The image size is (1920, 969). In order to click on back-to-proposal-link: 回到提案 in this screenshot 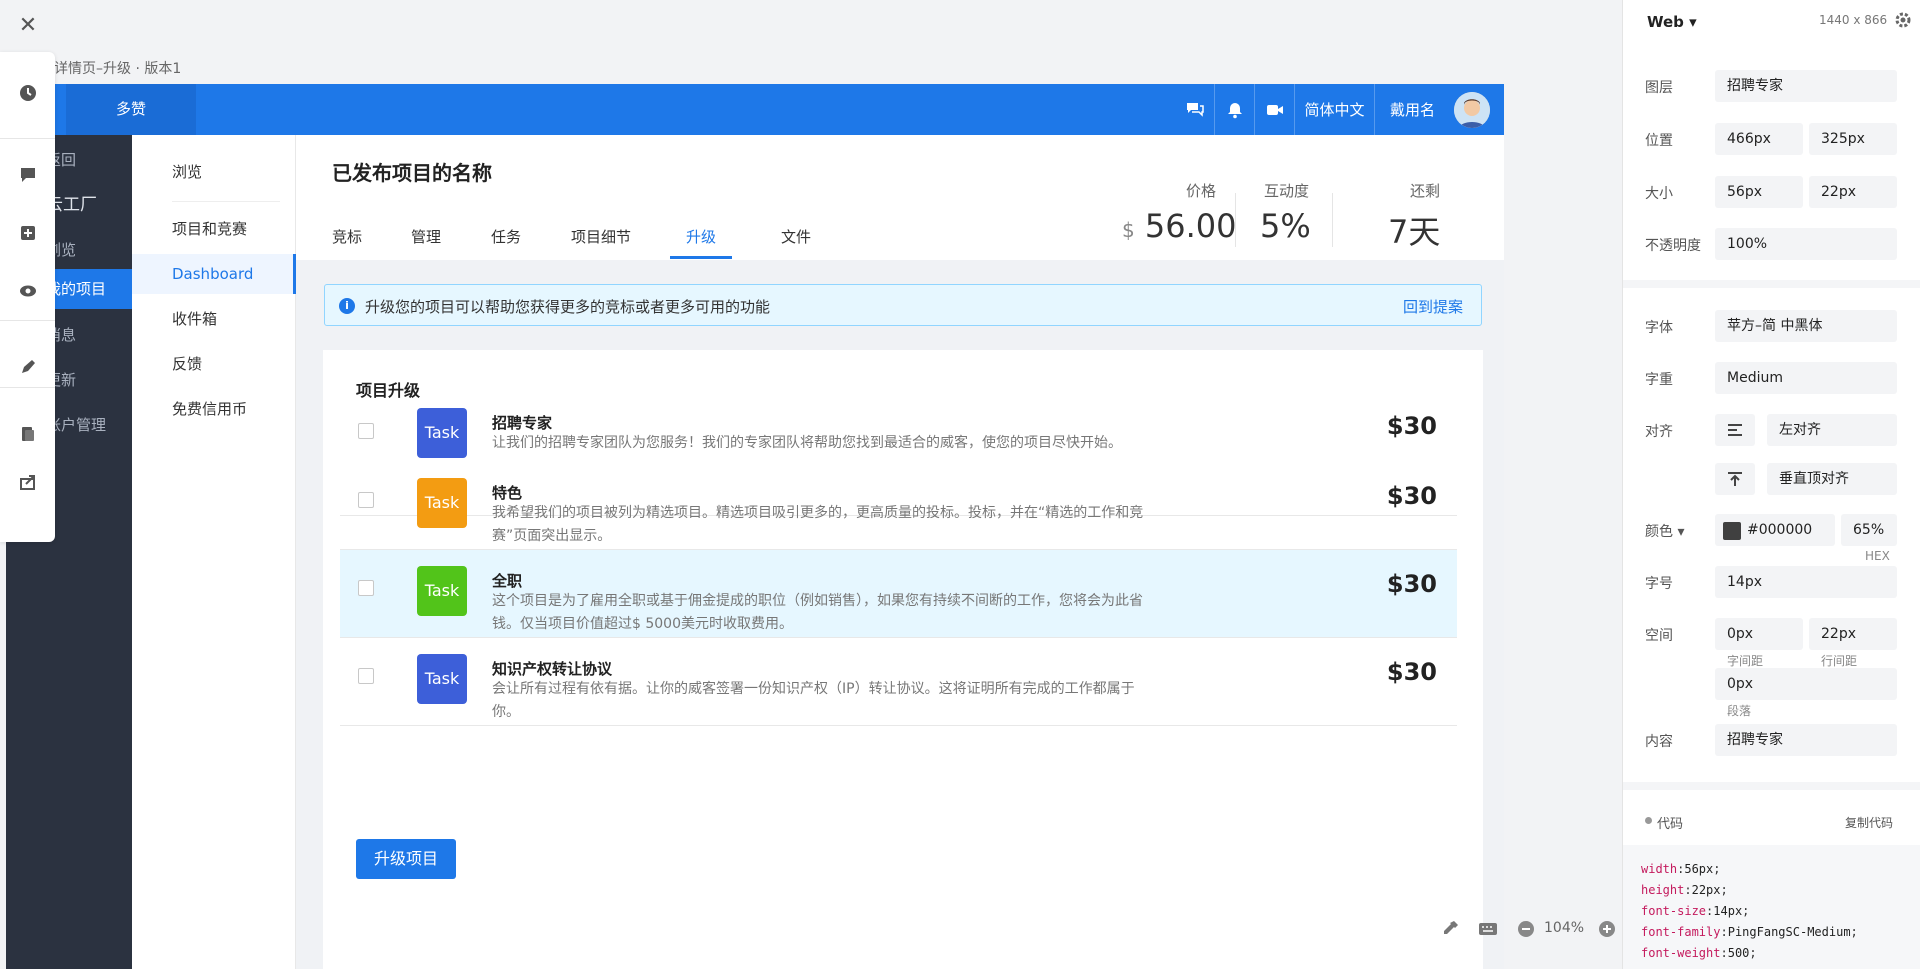, I will do `click(1433, 306)`.